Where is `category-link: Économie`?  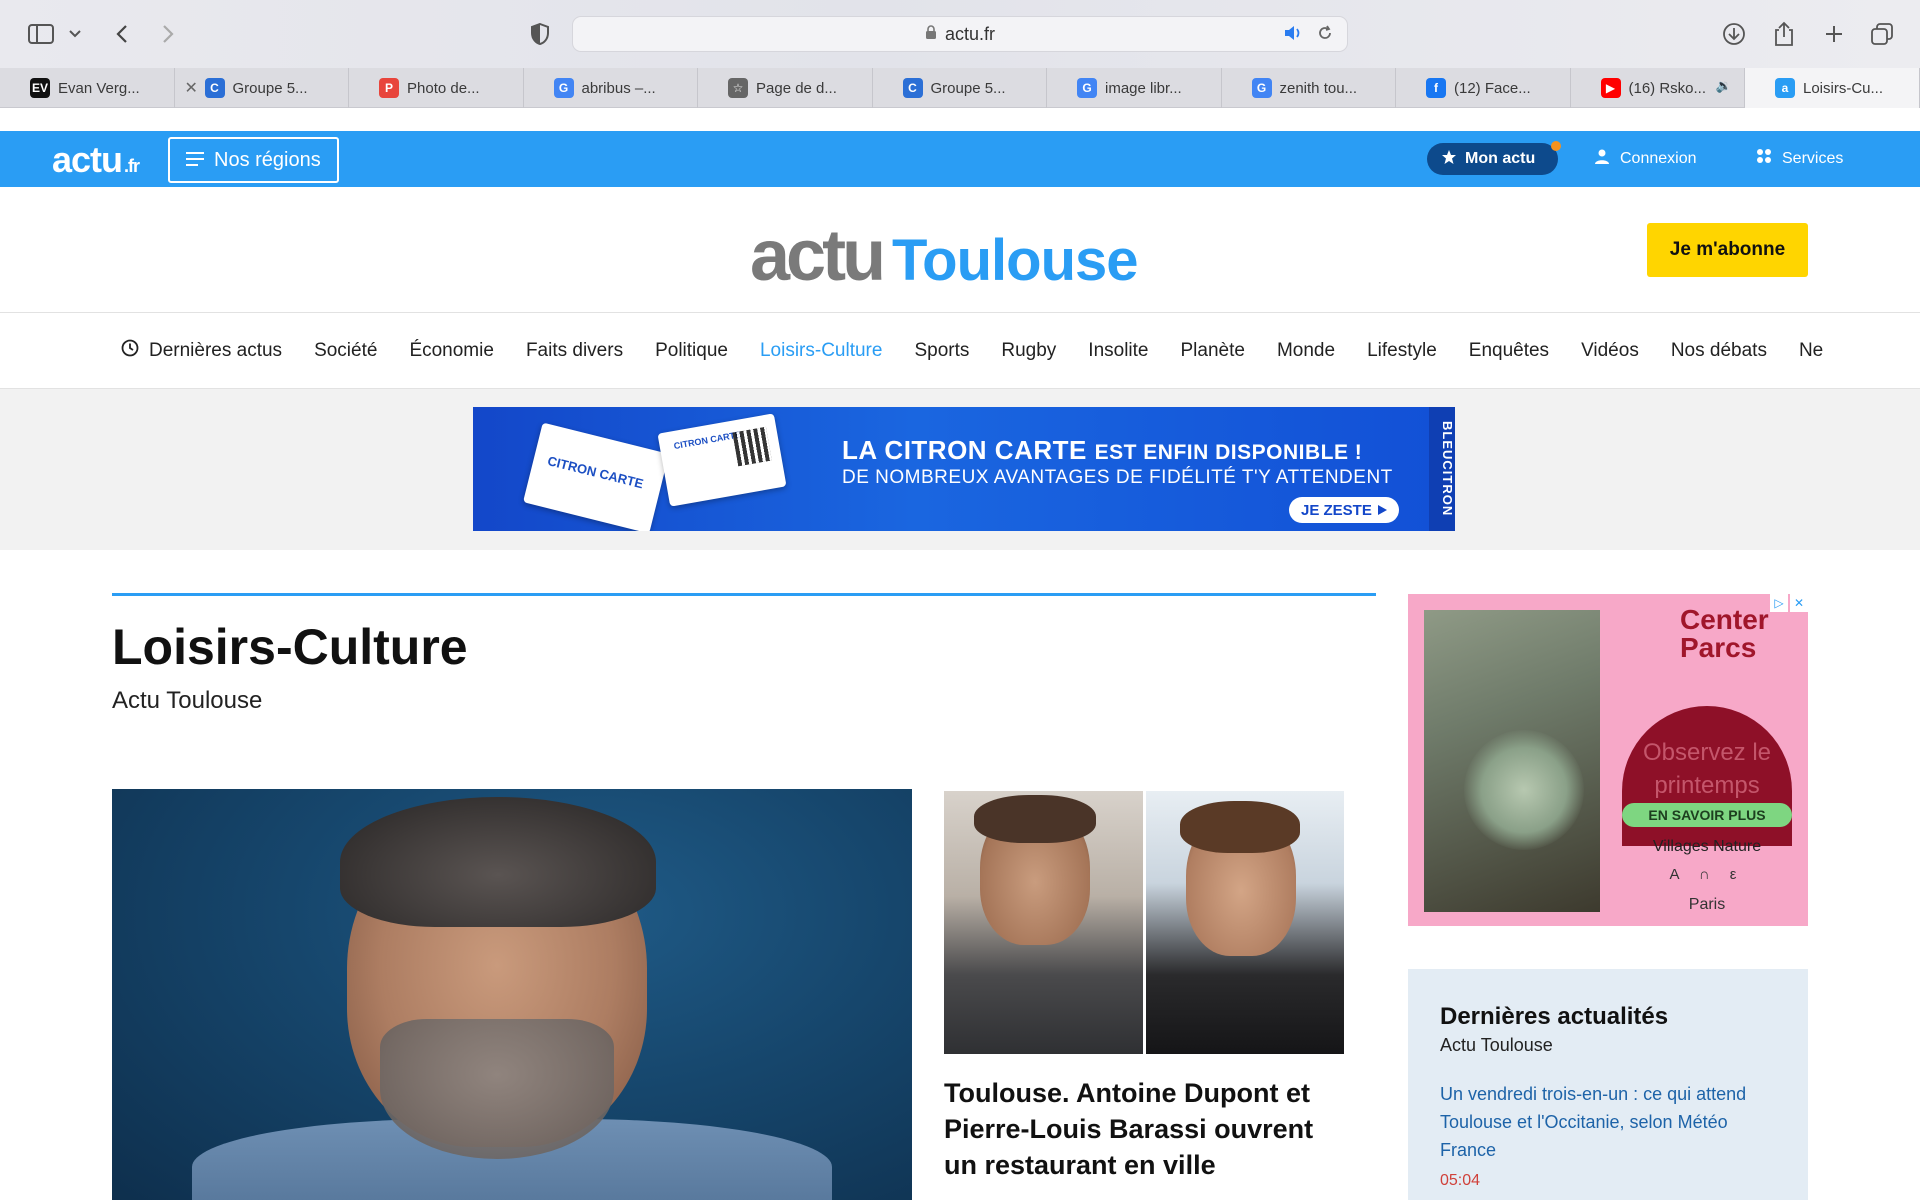 category-link: Économie is located at coordinates (451, 351).